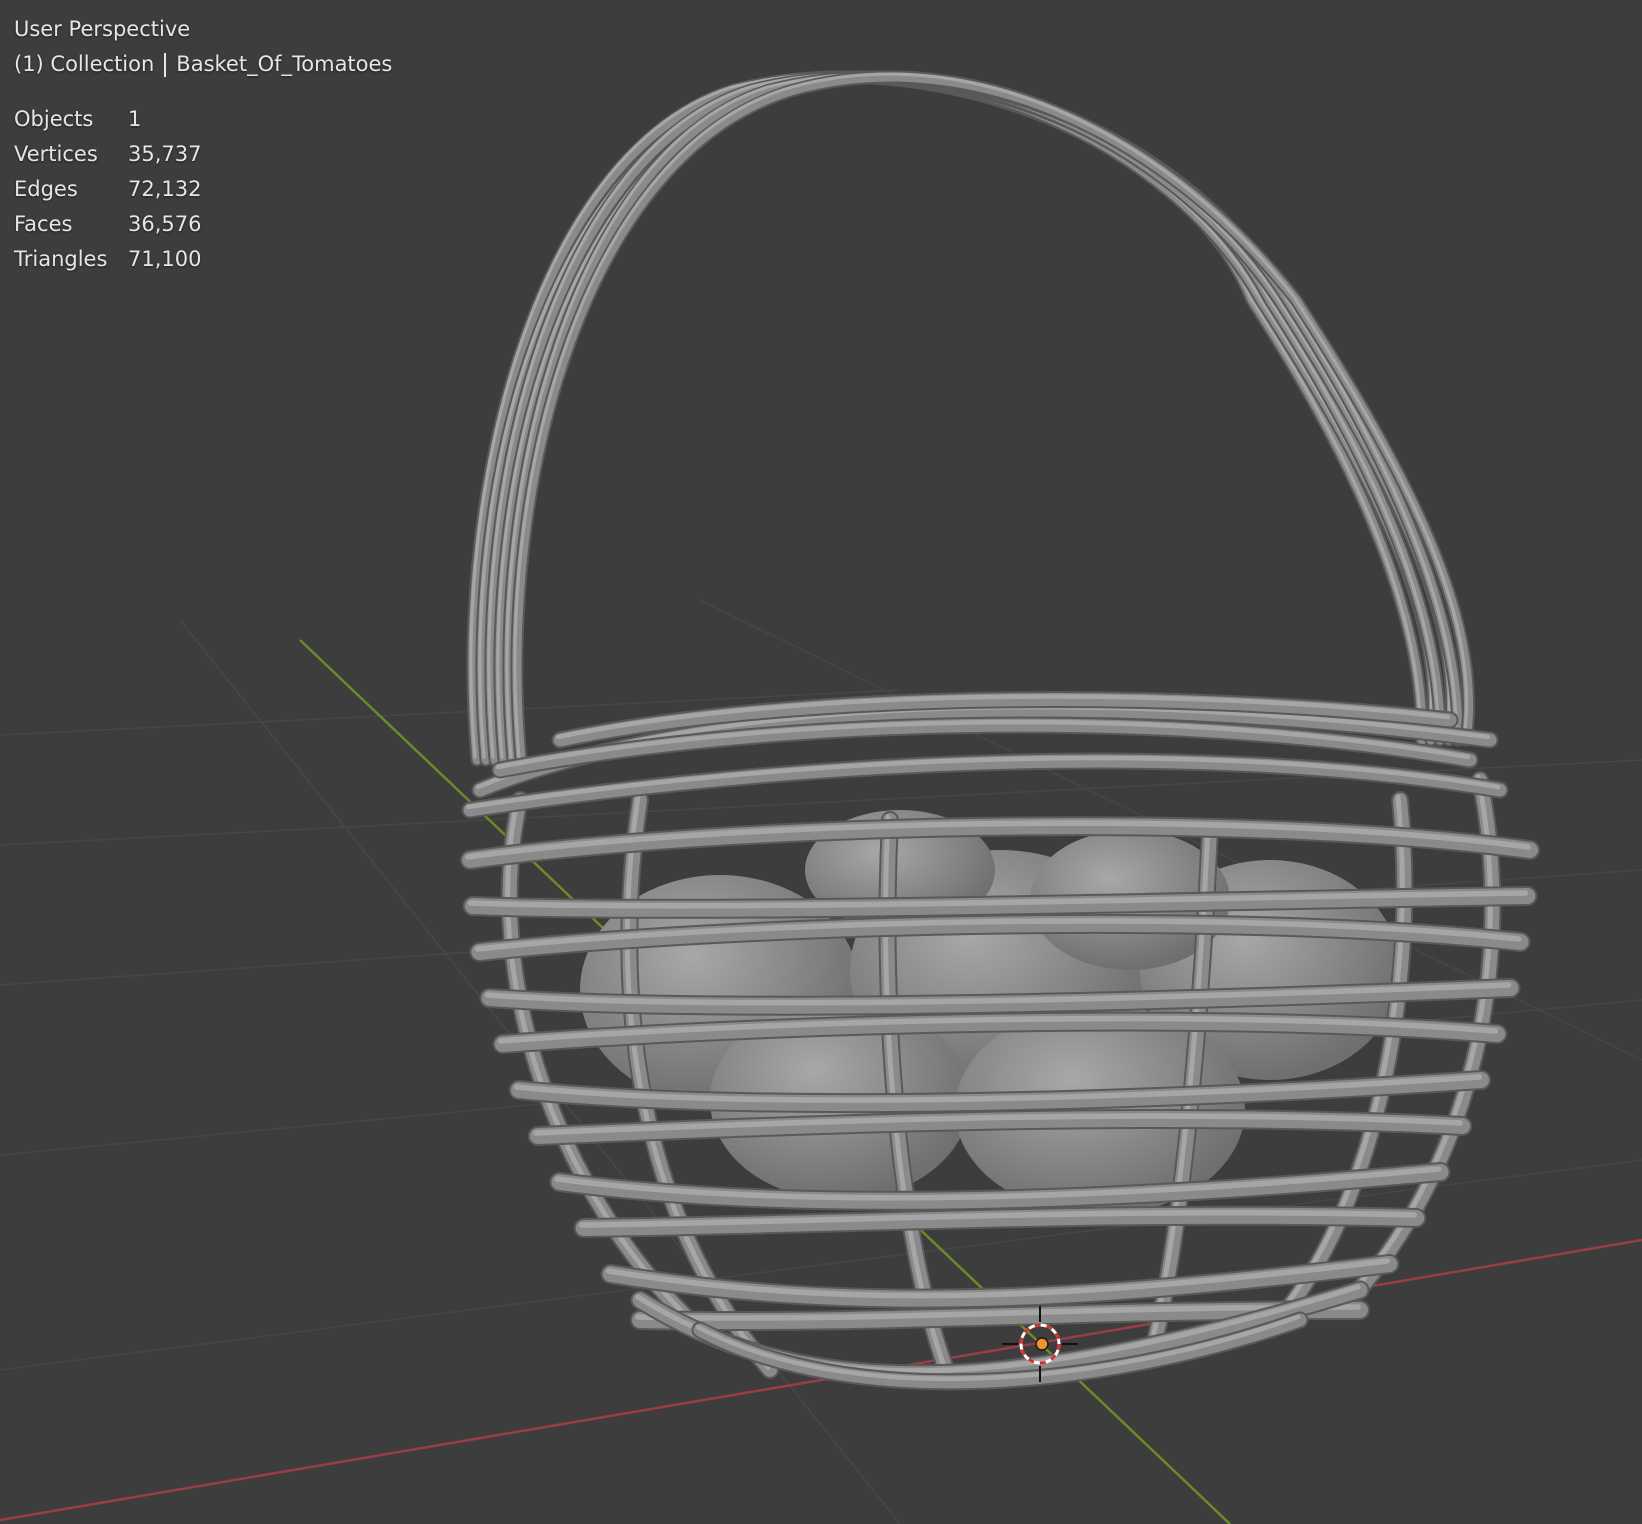  I want to click on stat-row: Vertices 35,737, so click(203, 154).